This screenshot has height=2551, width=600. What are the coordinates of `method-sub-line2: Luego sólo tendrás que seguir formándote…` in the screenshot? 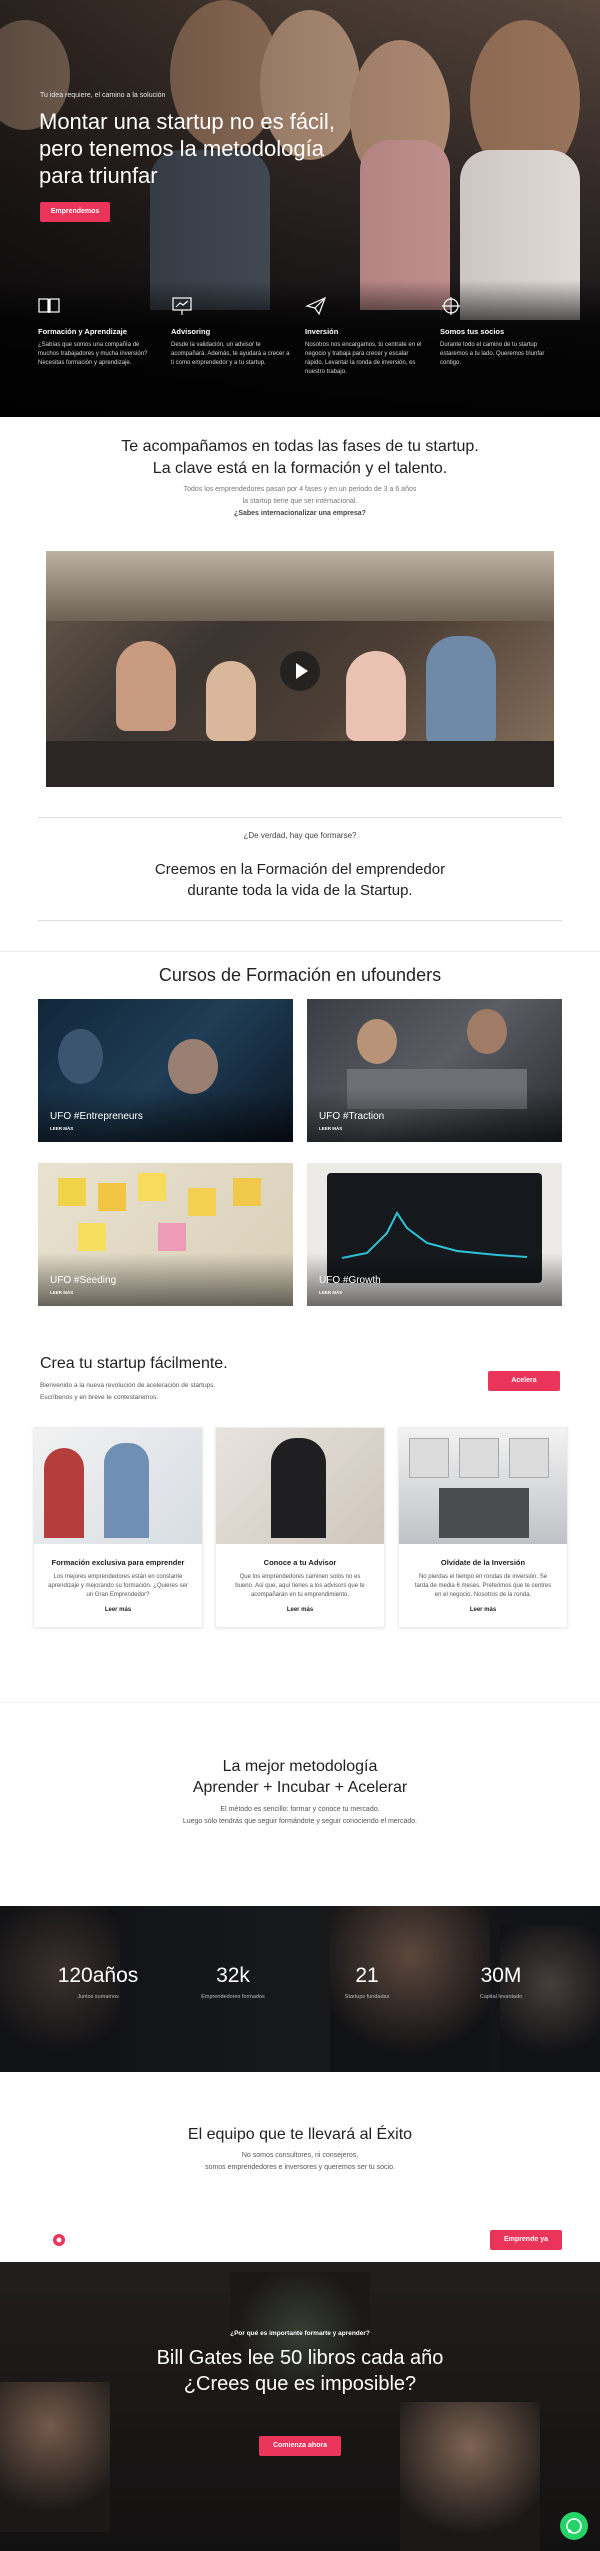 It's located at (300, 1821).